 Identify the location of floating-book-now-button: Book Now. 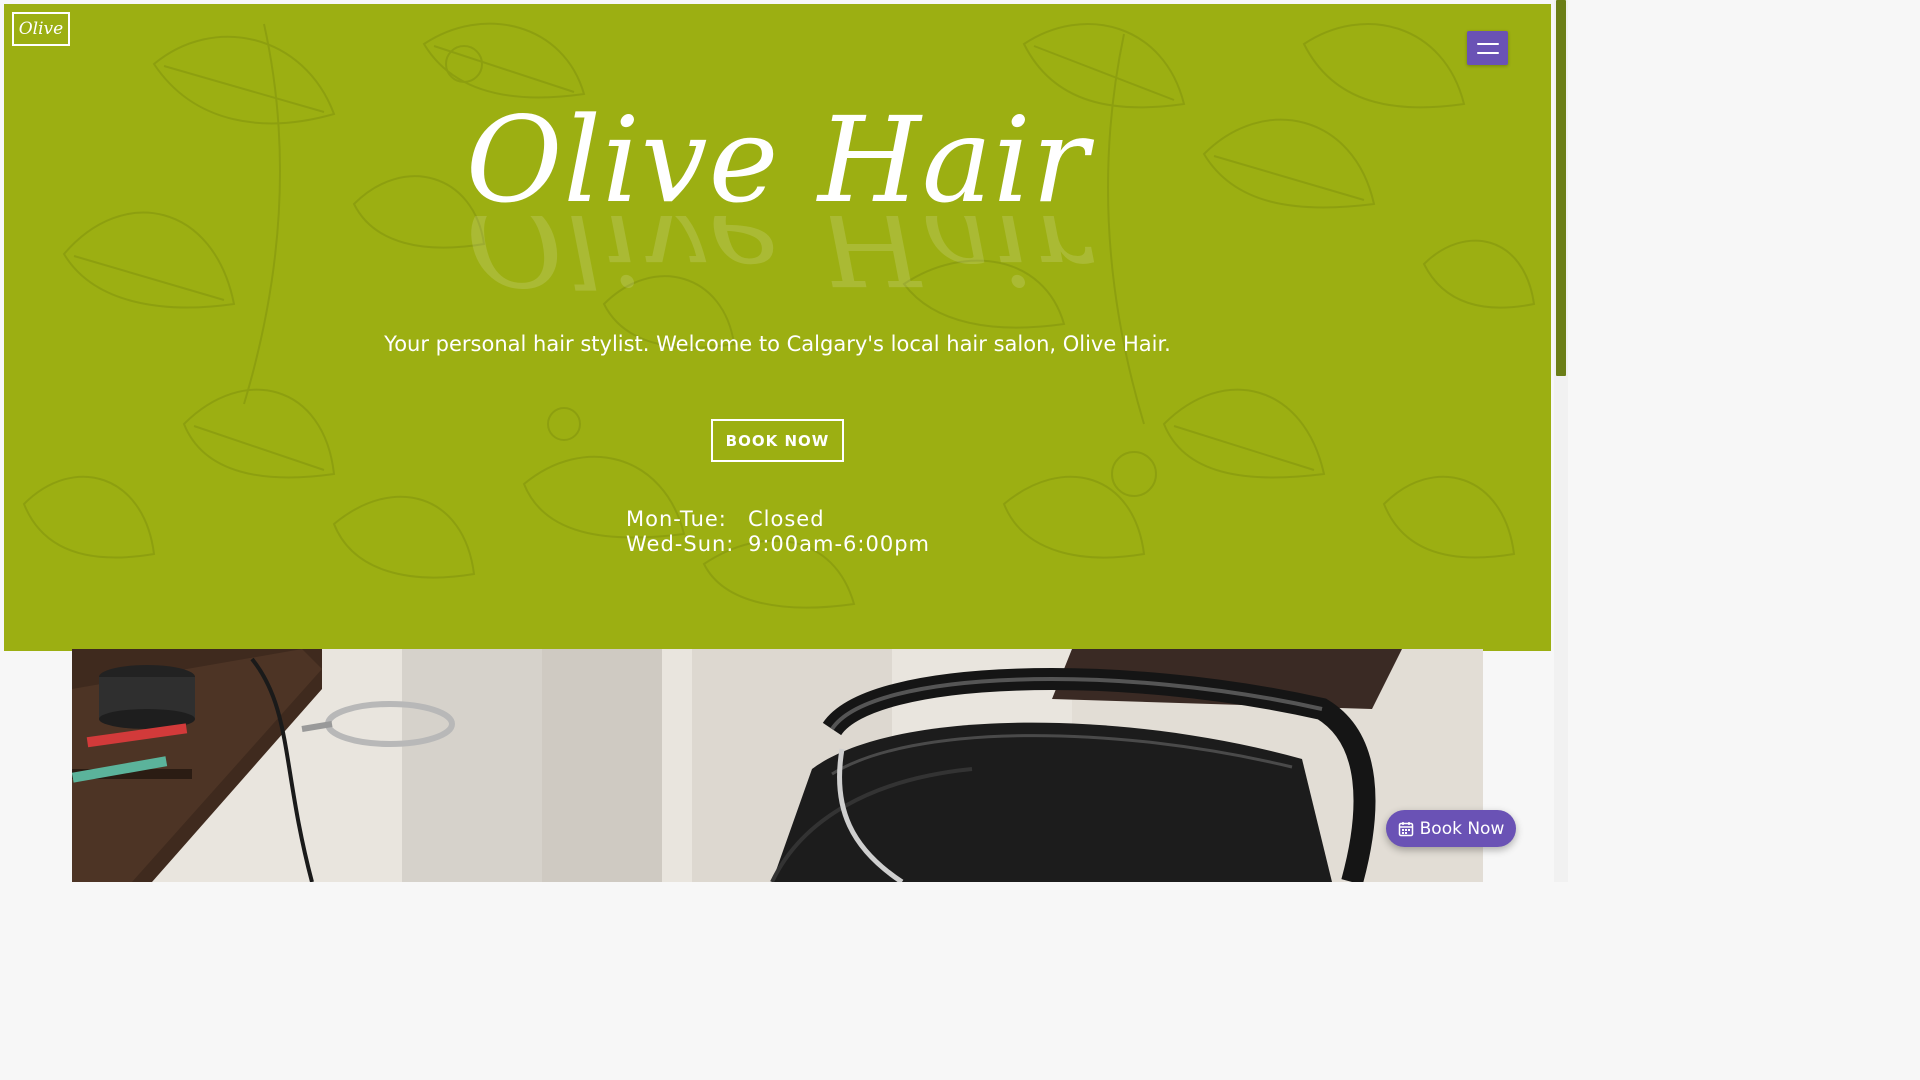
(1451, 828).